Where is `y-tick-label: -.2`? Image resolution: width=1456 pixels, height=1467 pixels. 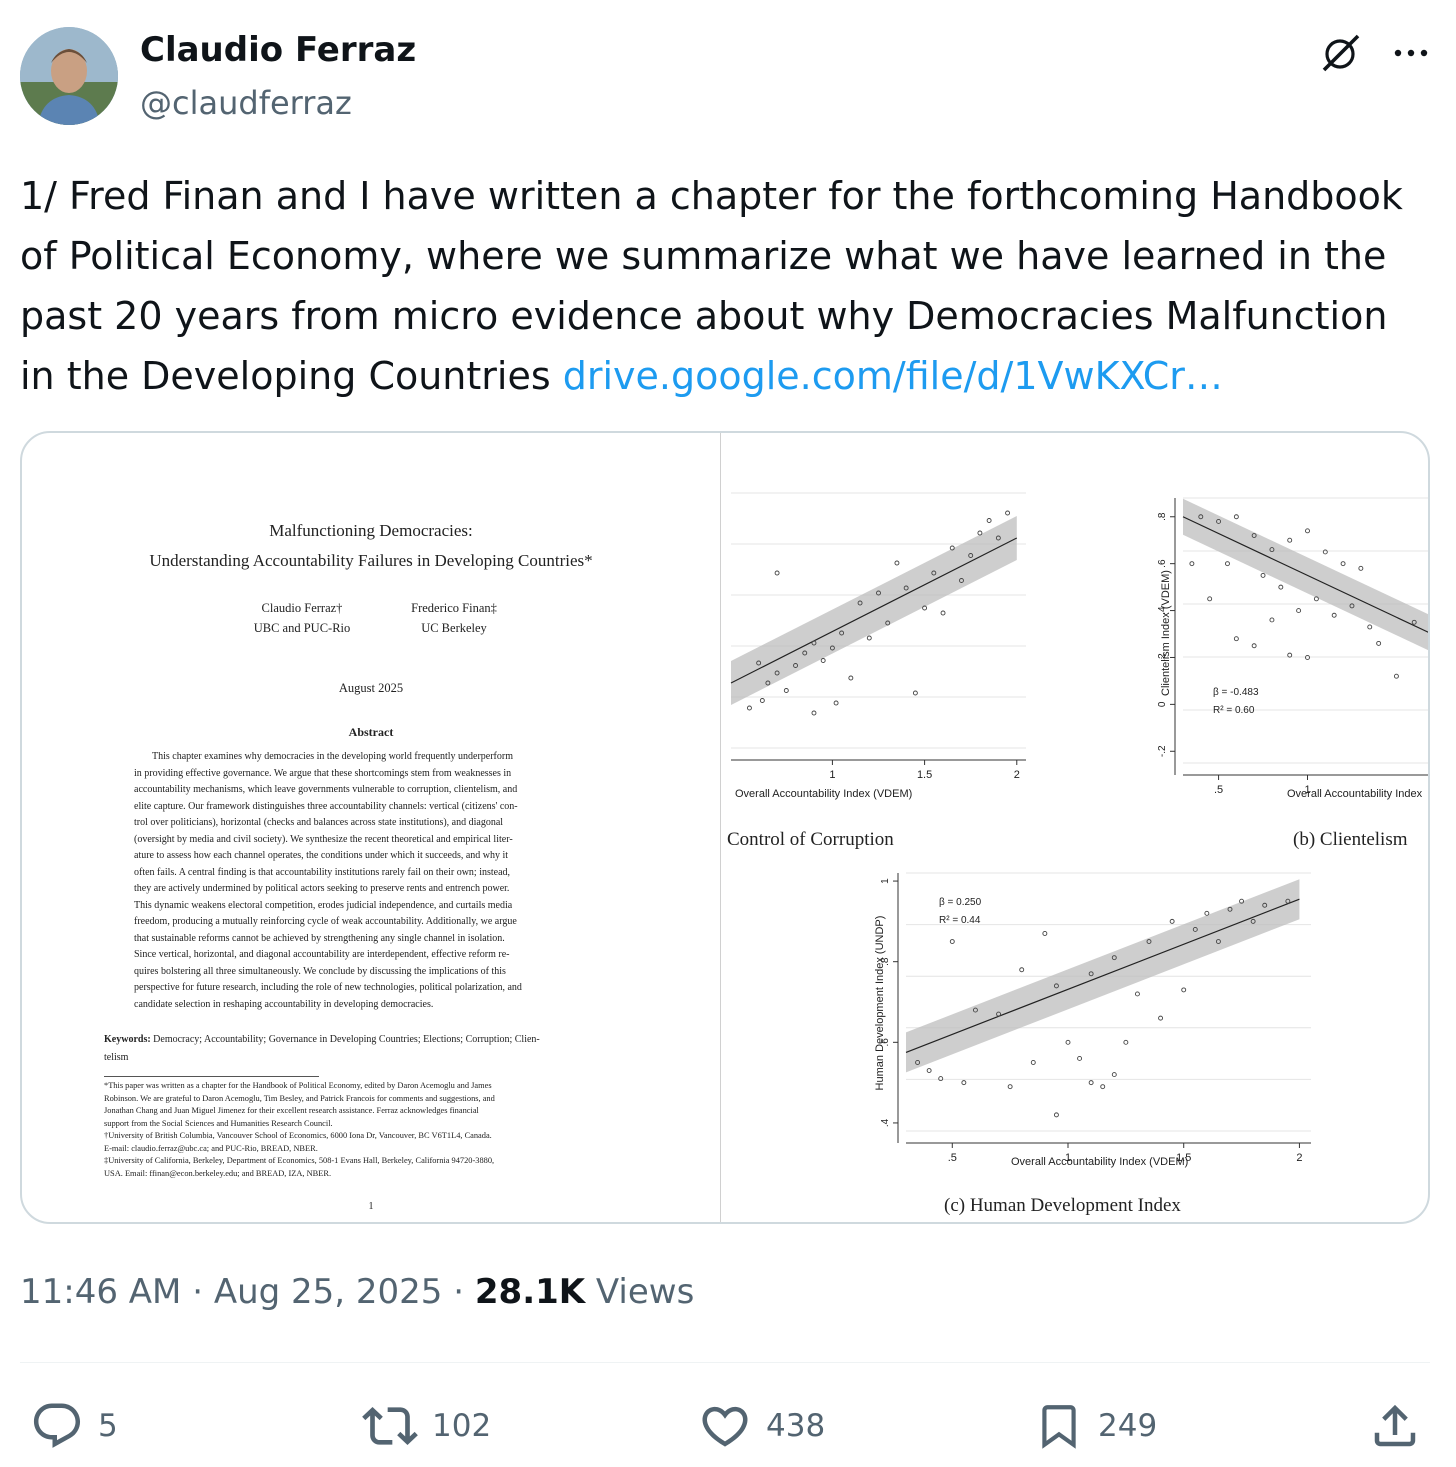
y-tick-label: -.2 is located at coordinates (1162, 751).